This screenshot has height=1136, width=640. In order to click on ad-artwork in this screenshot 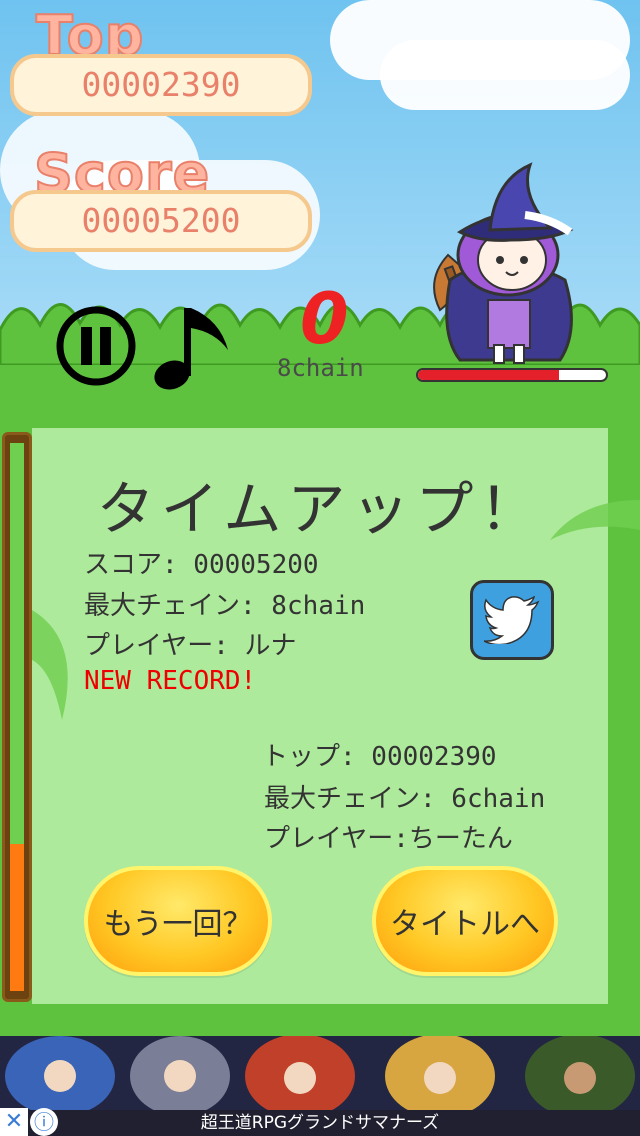, I will do `click(320, 1077)`.